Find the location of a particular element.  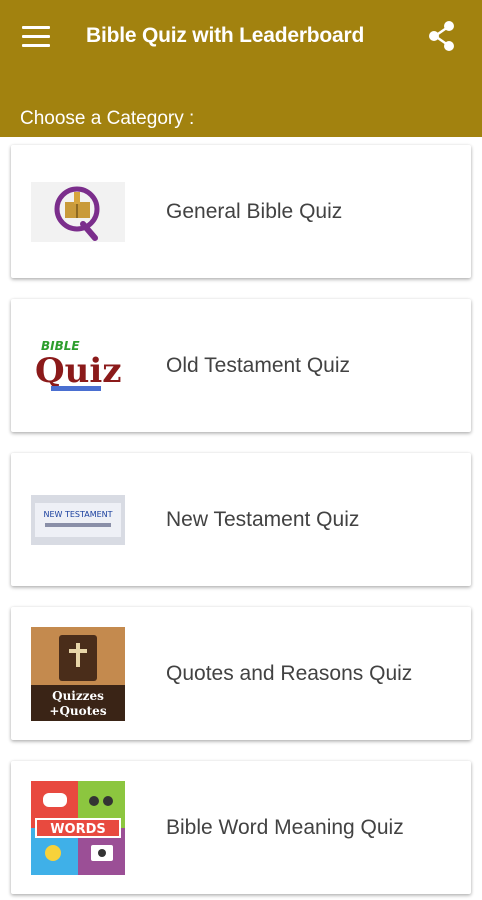

new-testament-banner-icon: NEW TESTAMENT is located at coordinates (78, 520).